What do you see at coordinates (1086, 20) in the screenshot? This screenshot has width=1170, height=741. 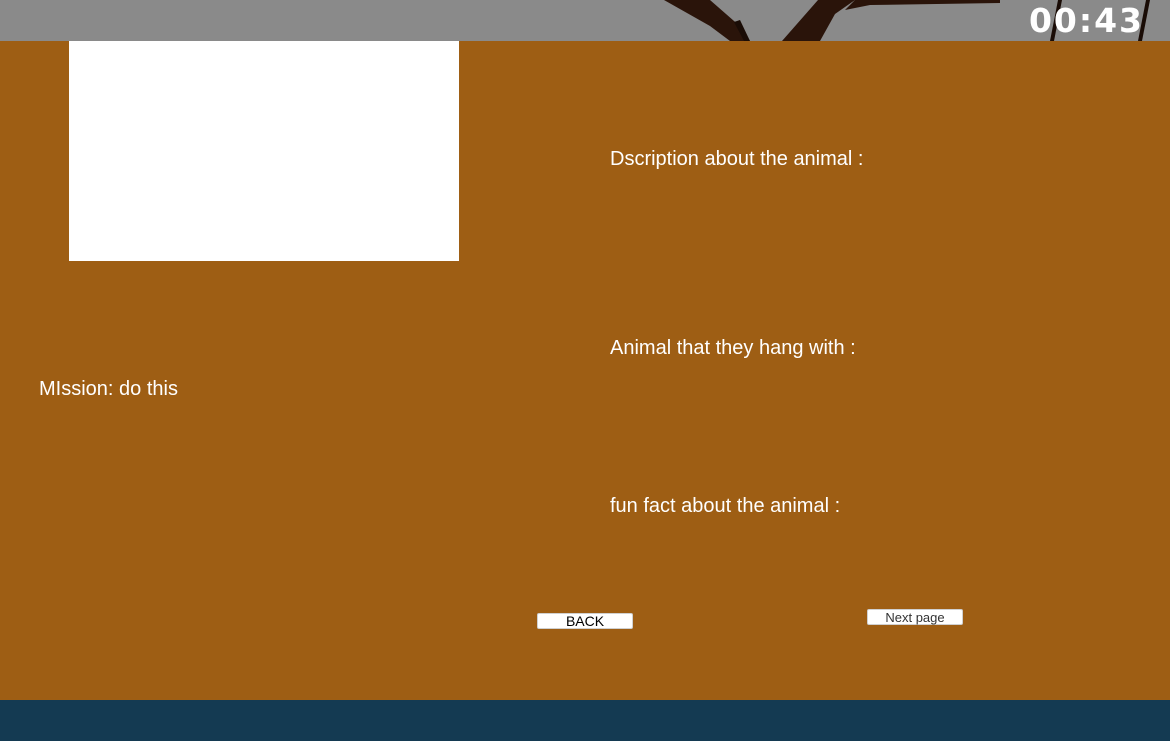 I see `timer: 00:43` at bounding box center [1086, 20].